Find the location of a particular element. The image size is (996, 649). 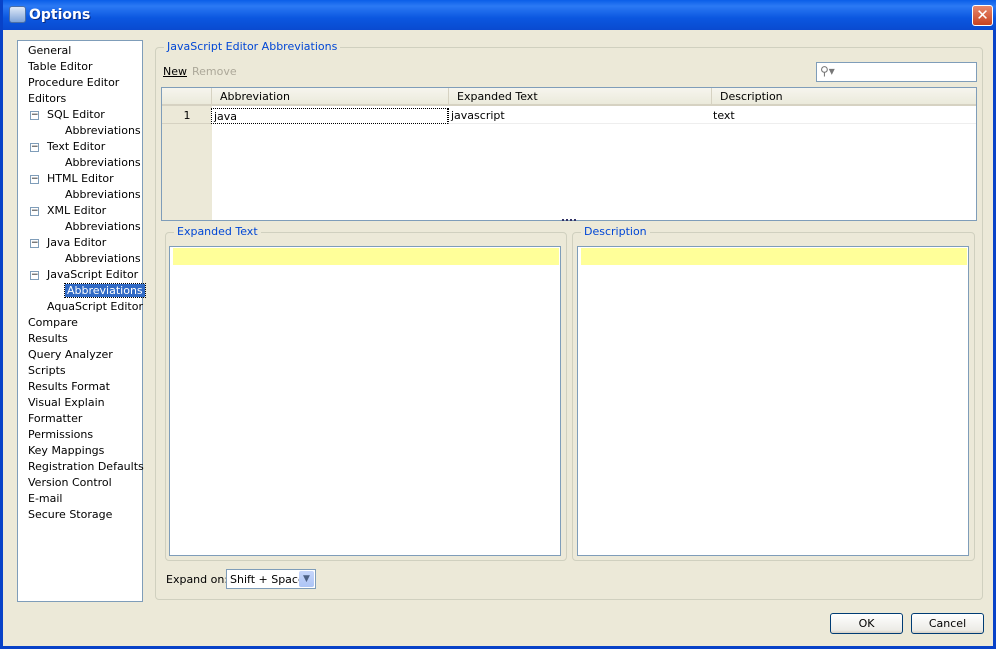

tree-item-label: Java Editor is located at coordinates (77, 242).